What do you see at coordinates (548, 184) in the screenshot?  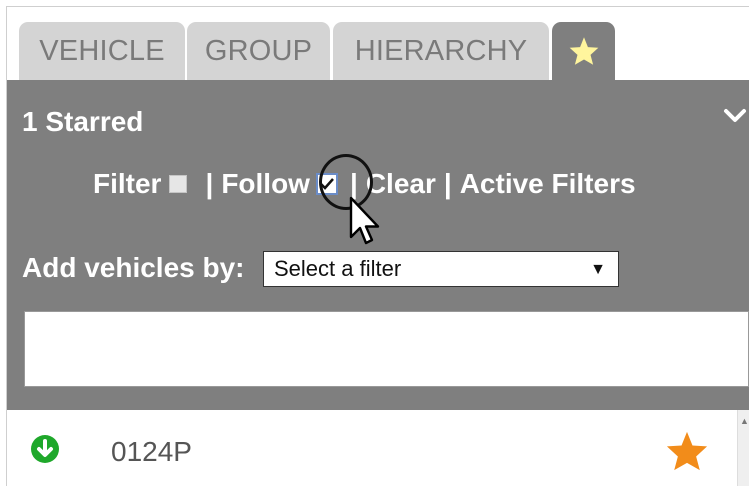 I see `active-filters-link: Active Filters` at bounding box center [548, 184].